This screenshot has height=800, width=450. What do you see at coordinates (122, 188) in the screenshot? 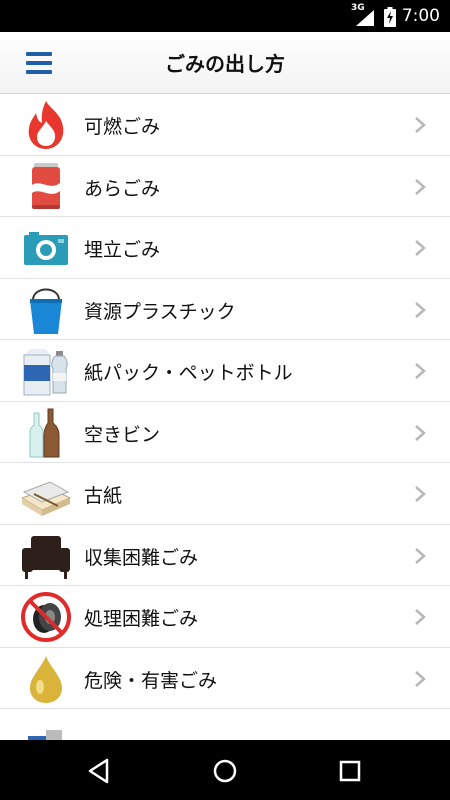
I see `list-item-label: あらごみ` at bounding box center [122, 188].